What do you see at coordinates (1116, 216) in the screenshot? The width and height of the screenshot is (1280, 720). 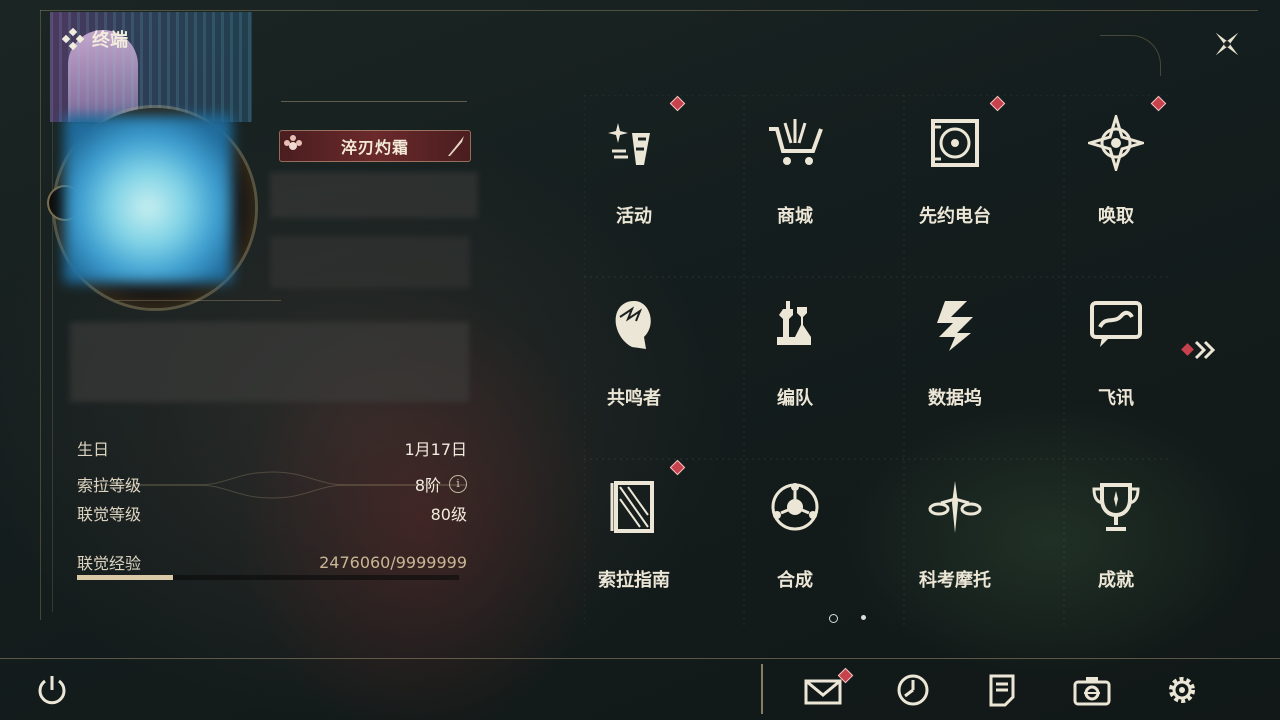 I see `menu-item-convene-label: 唤取` at bounding box center [1116, 216].